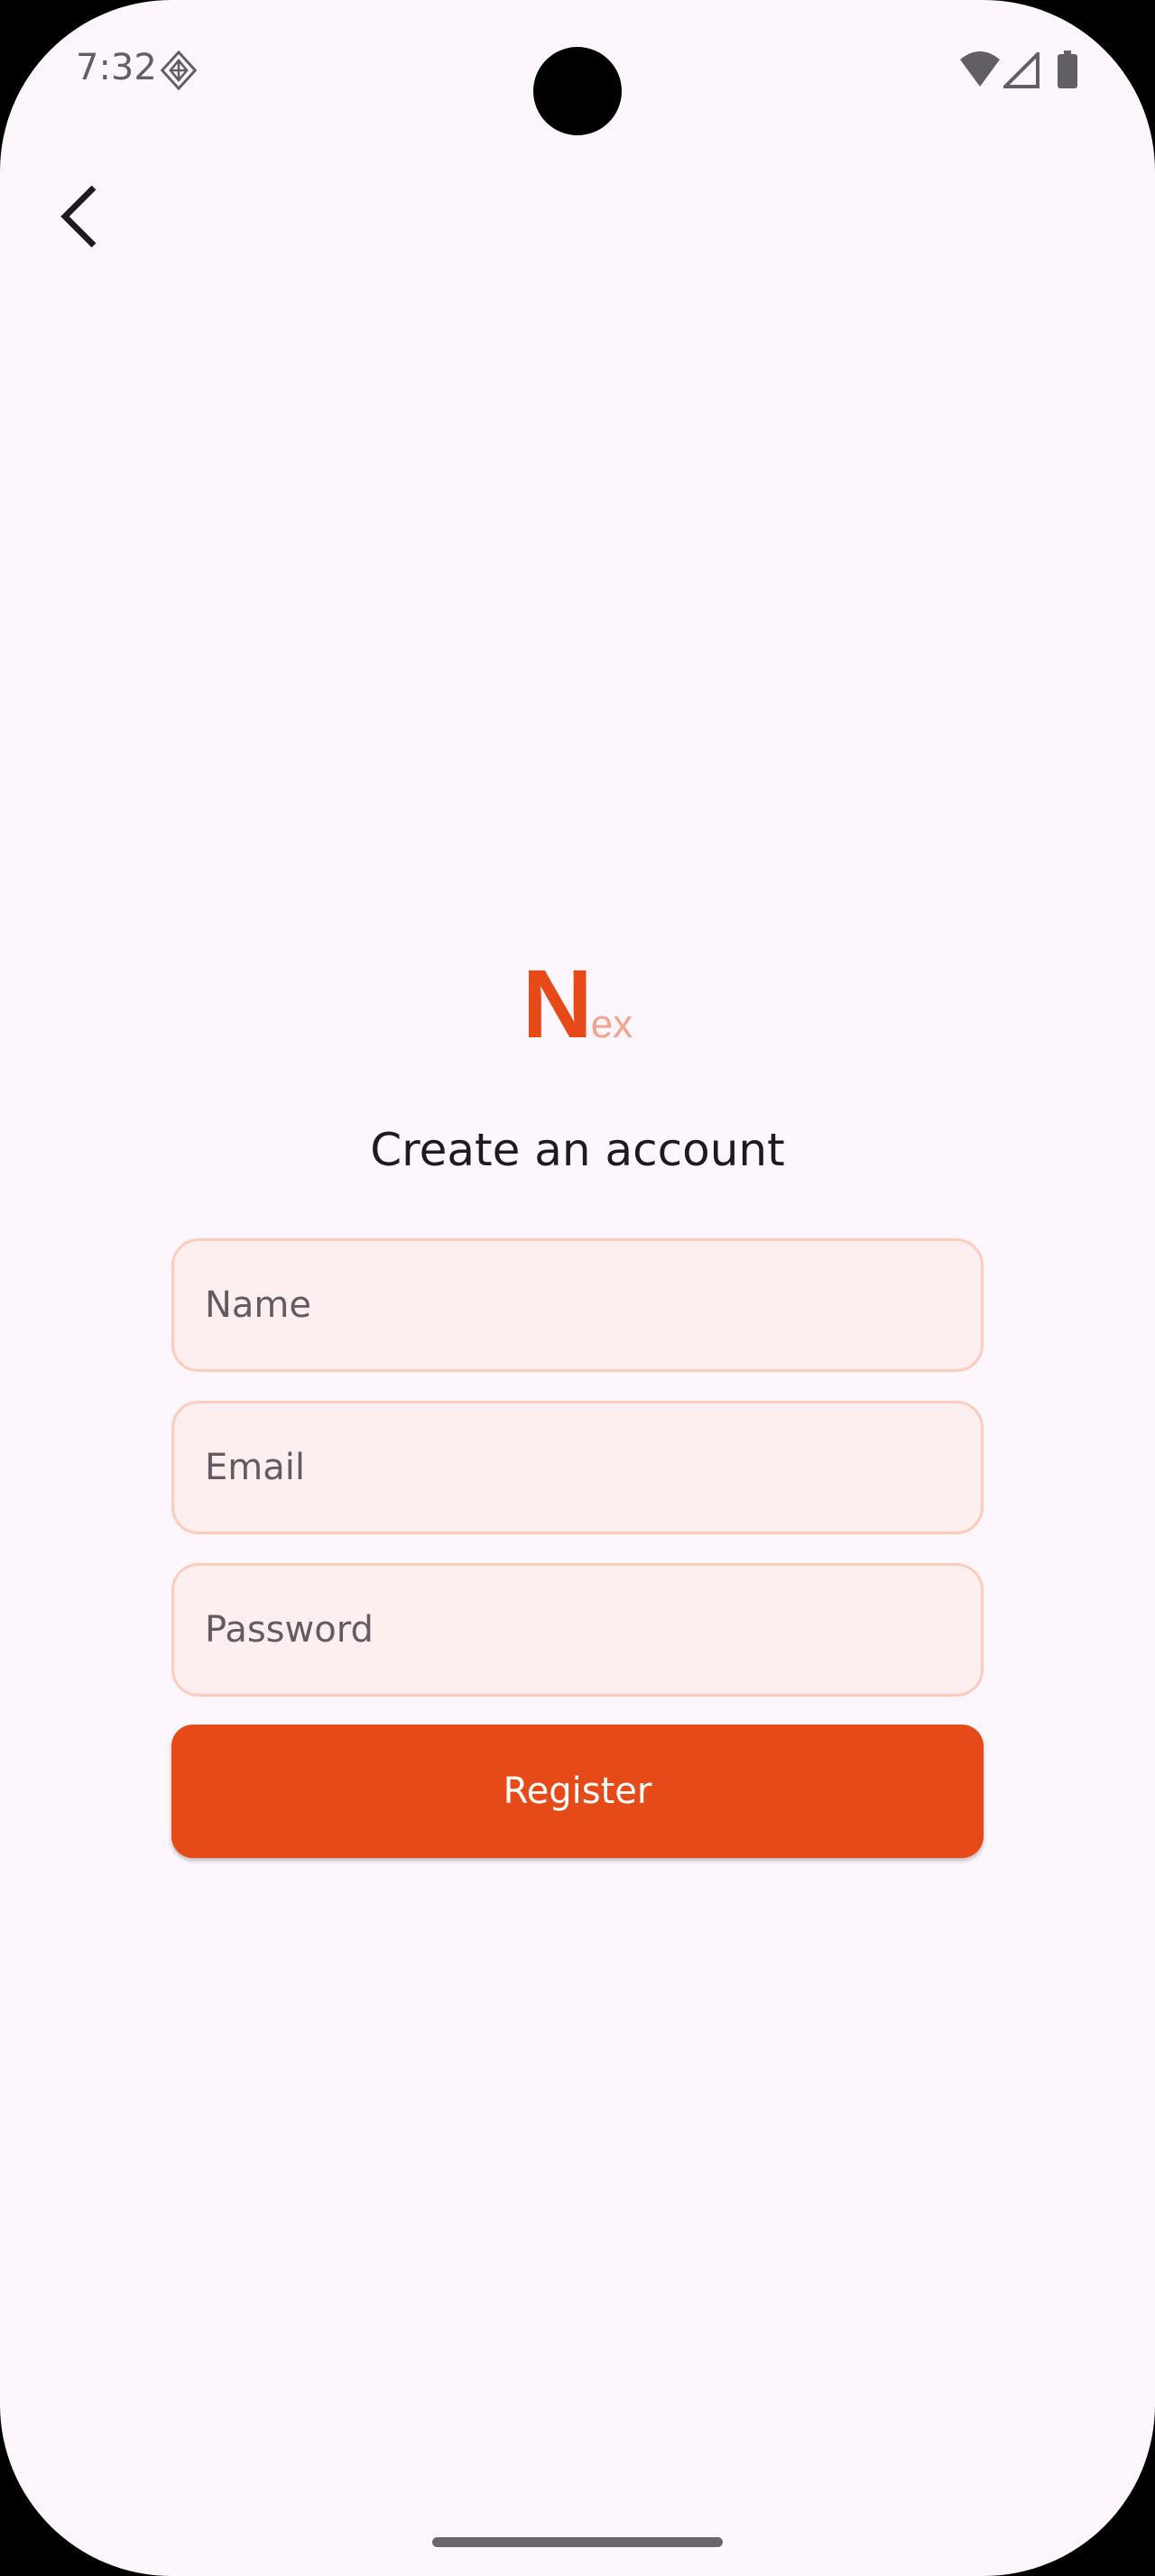 Image resolution: width=1155 pixels, height=2576 pixels. Describe the element at coordinates (980, 69) in the screenshot. I see `wifi-icon` at that location.